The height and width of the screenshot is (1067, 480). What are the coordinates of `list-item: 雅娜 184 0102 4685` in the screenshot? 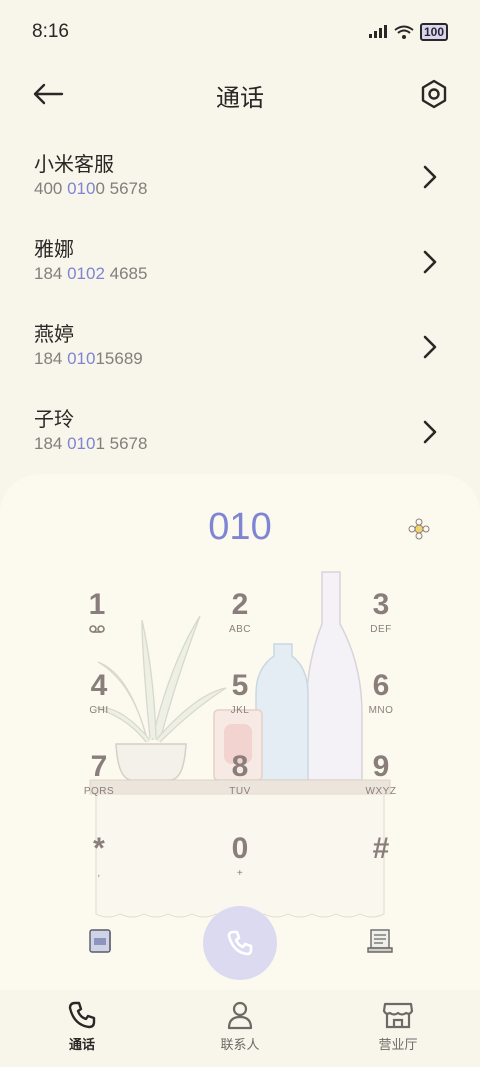 It's located at (240, 260).